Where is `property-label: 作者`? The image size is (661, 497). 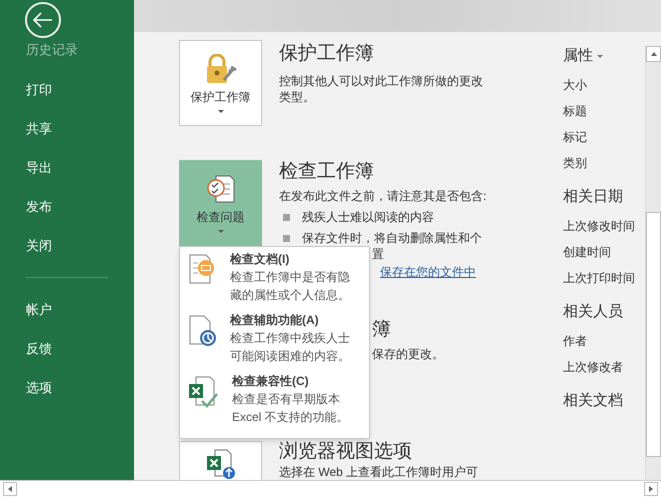 property-label: 作者 is located at coordinates (575, 341).